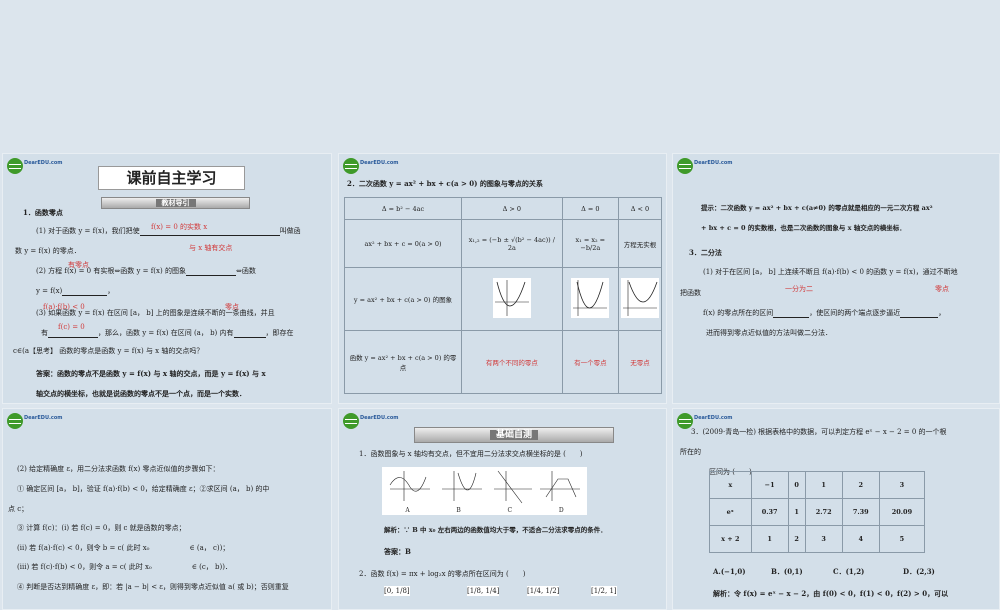  I want to click on option-graphs: A B C D, so click(484, 491).